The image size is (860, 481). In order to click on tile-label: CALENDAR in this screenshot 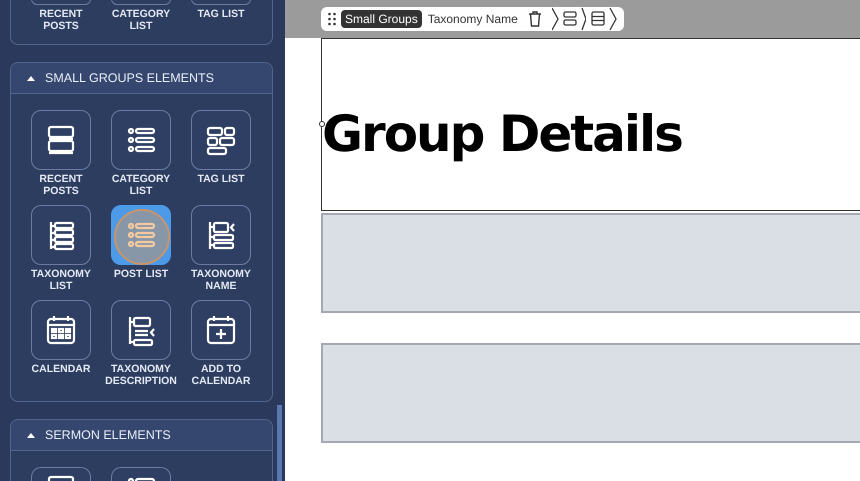, I will do `click(61, 369)`.